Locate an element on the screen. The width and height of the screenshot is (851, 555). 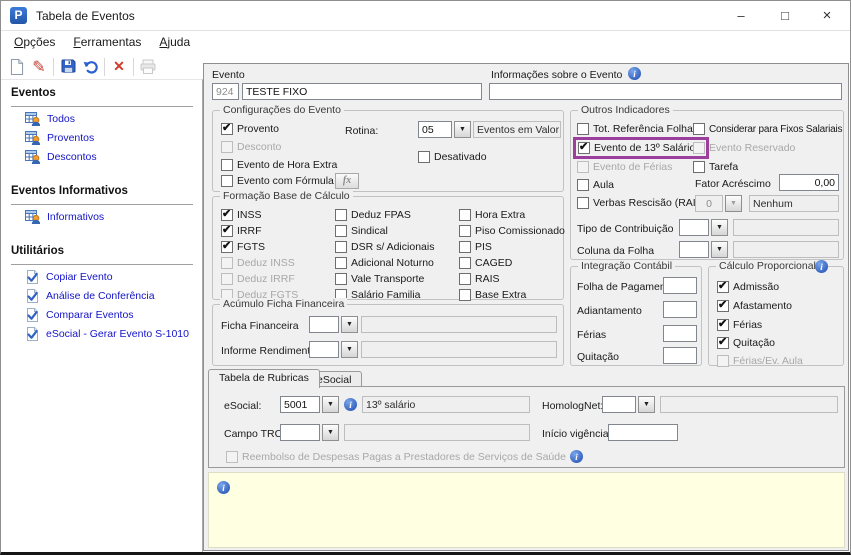
inicio-vigencia-field is located at coordinates (643, 432).